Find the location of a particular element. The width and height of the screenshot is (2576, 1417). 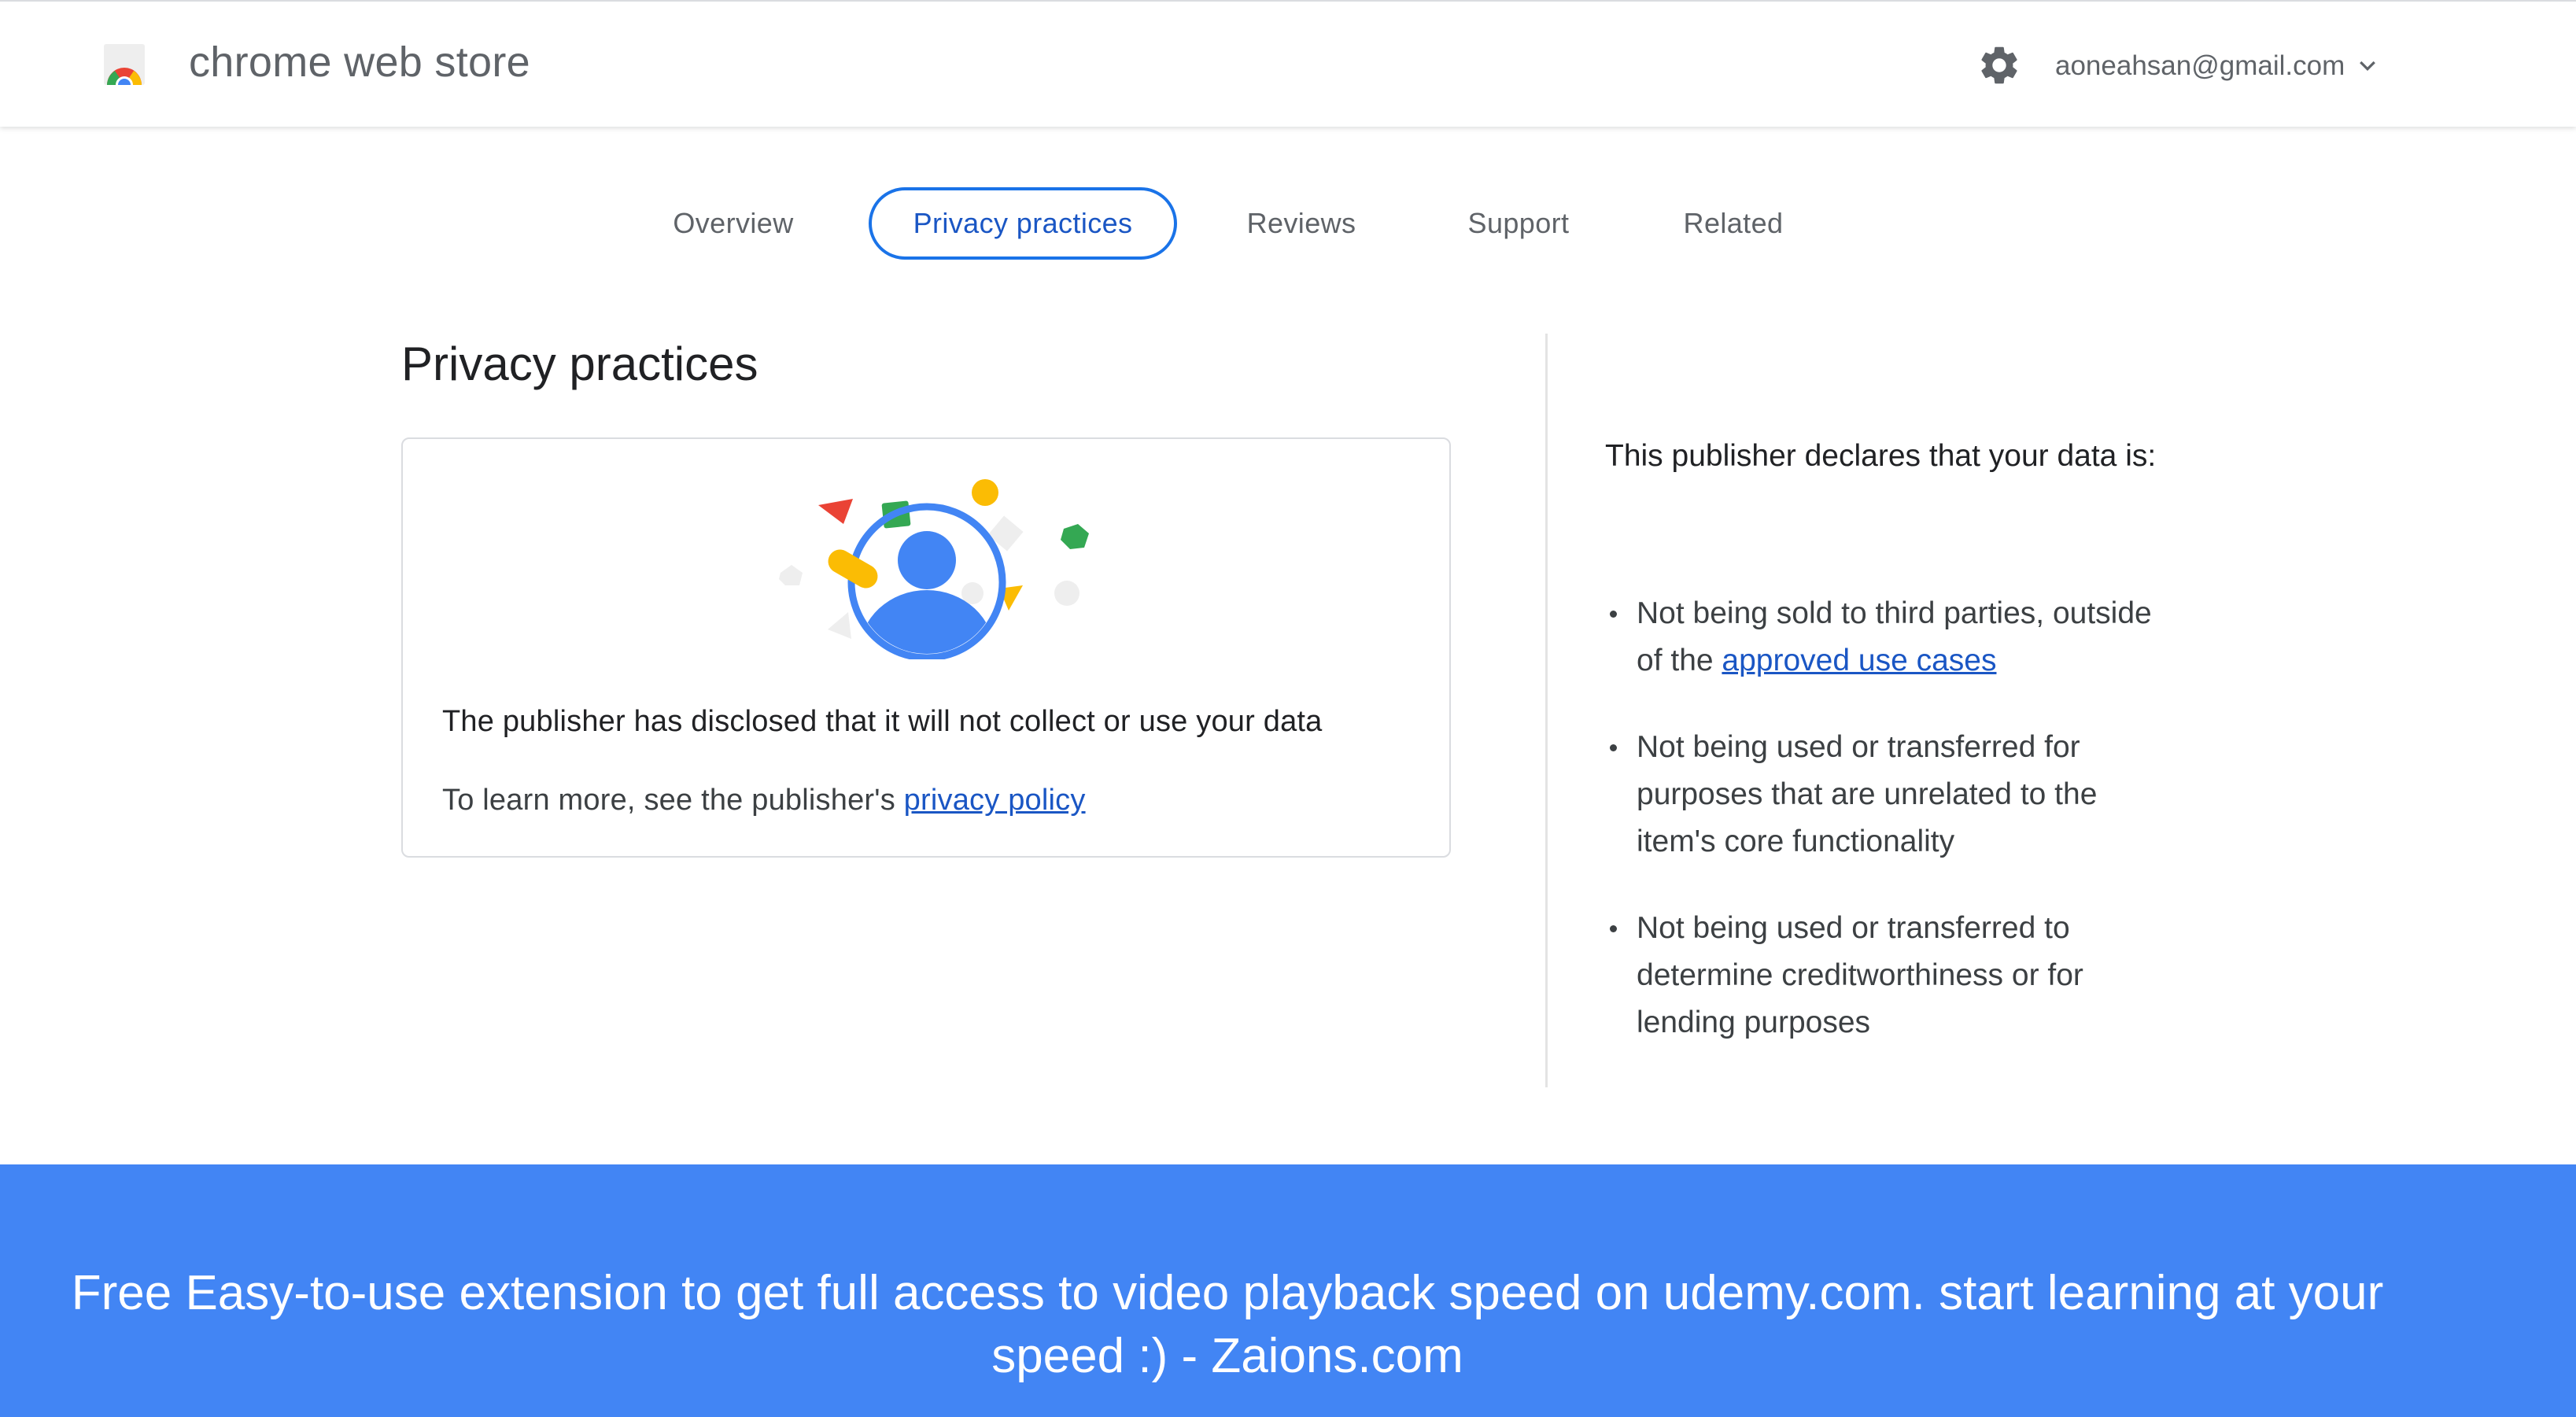

approved-use-cases-link: approved use cases is located at coordinates (1859, 660).